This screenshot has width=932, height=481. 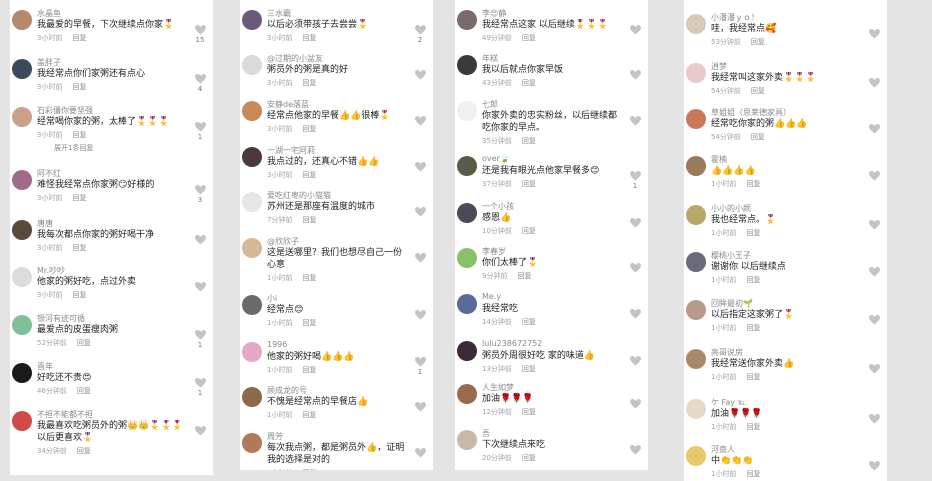 What do you see at coordinates (723, 449) in the screenshot?
I see `comment-username: 河南人` at bounding box center [723, 449].